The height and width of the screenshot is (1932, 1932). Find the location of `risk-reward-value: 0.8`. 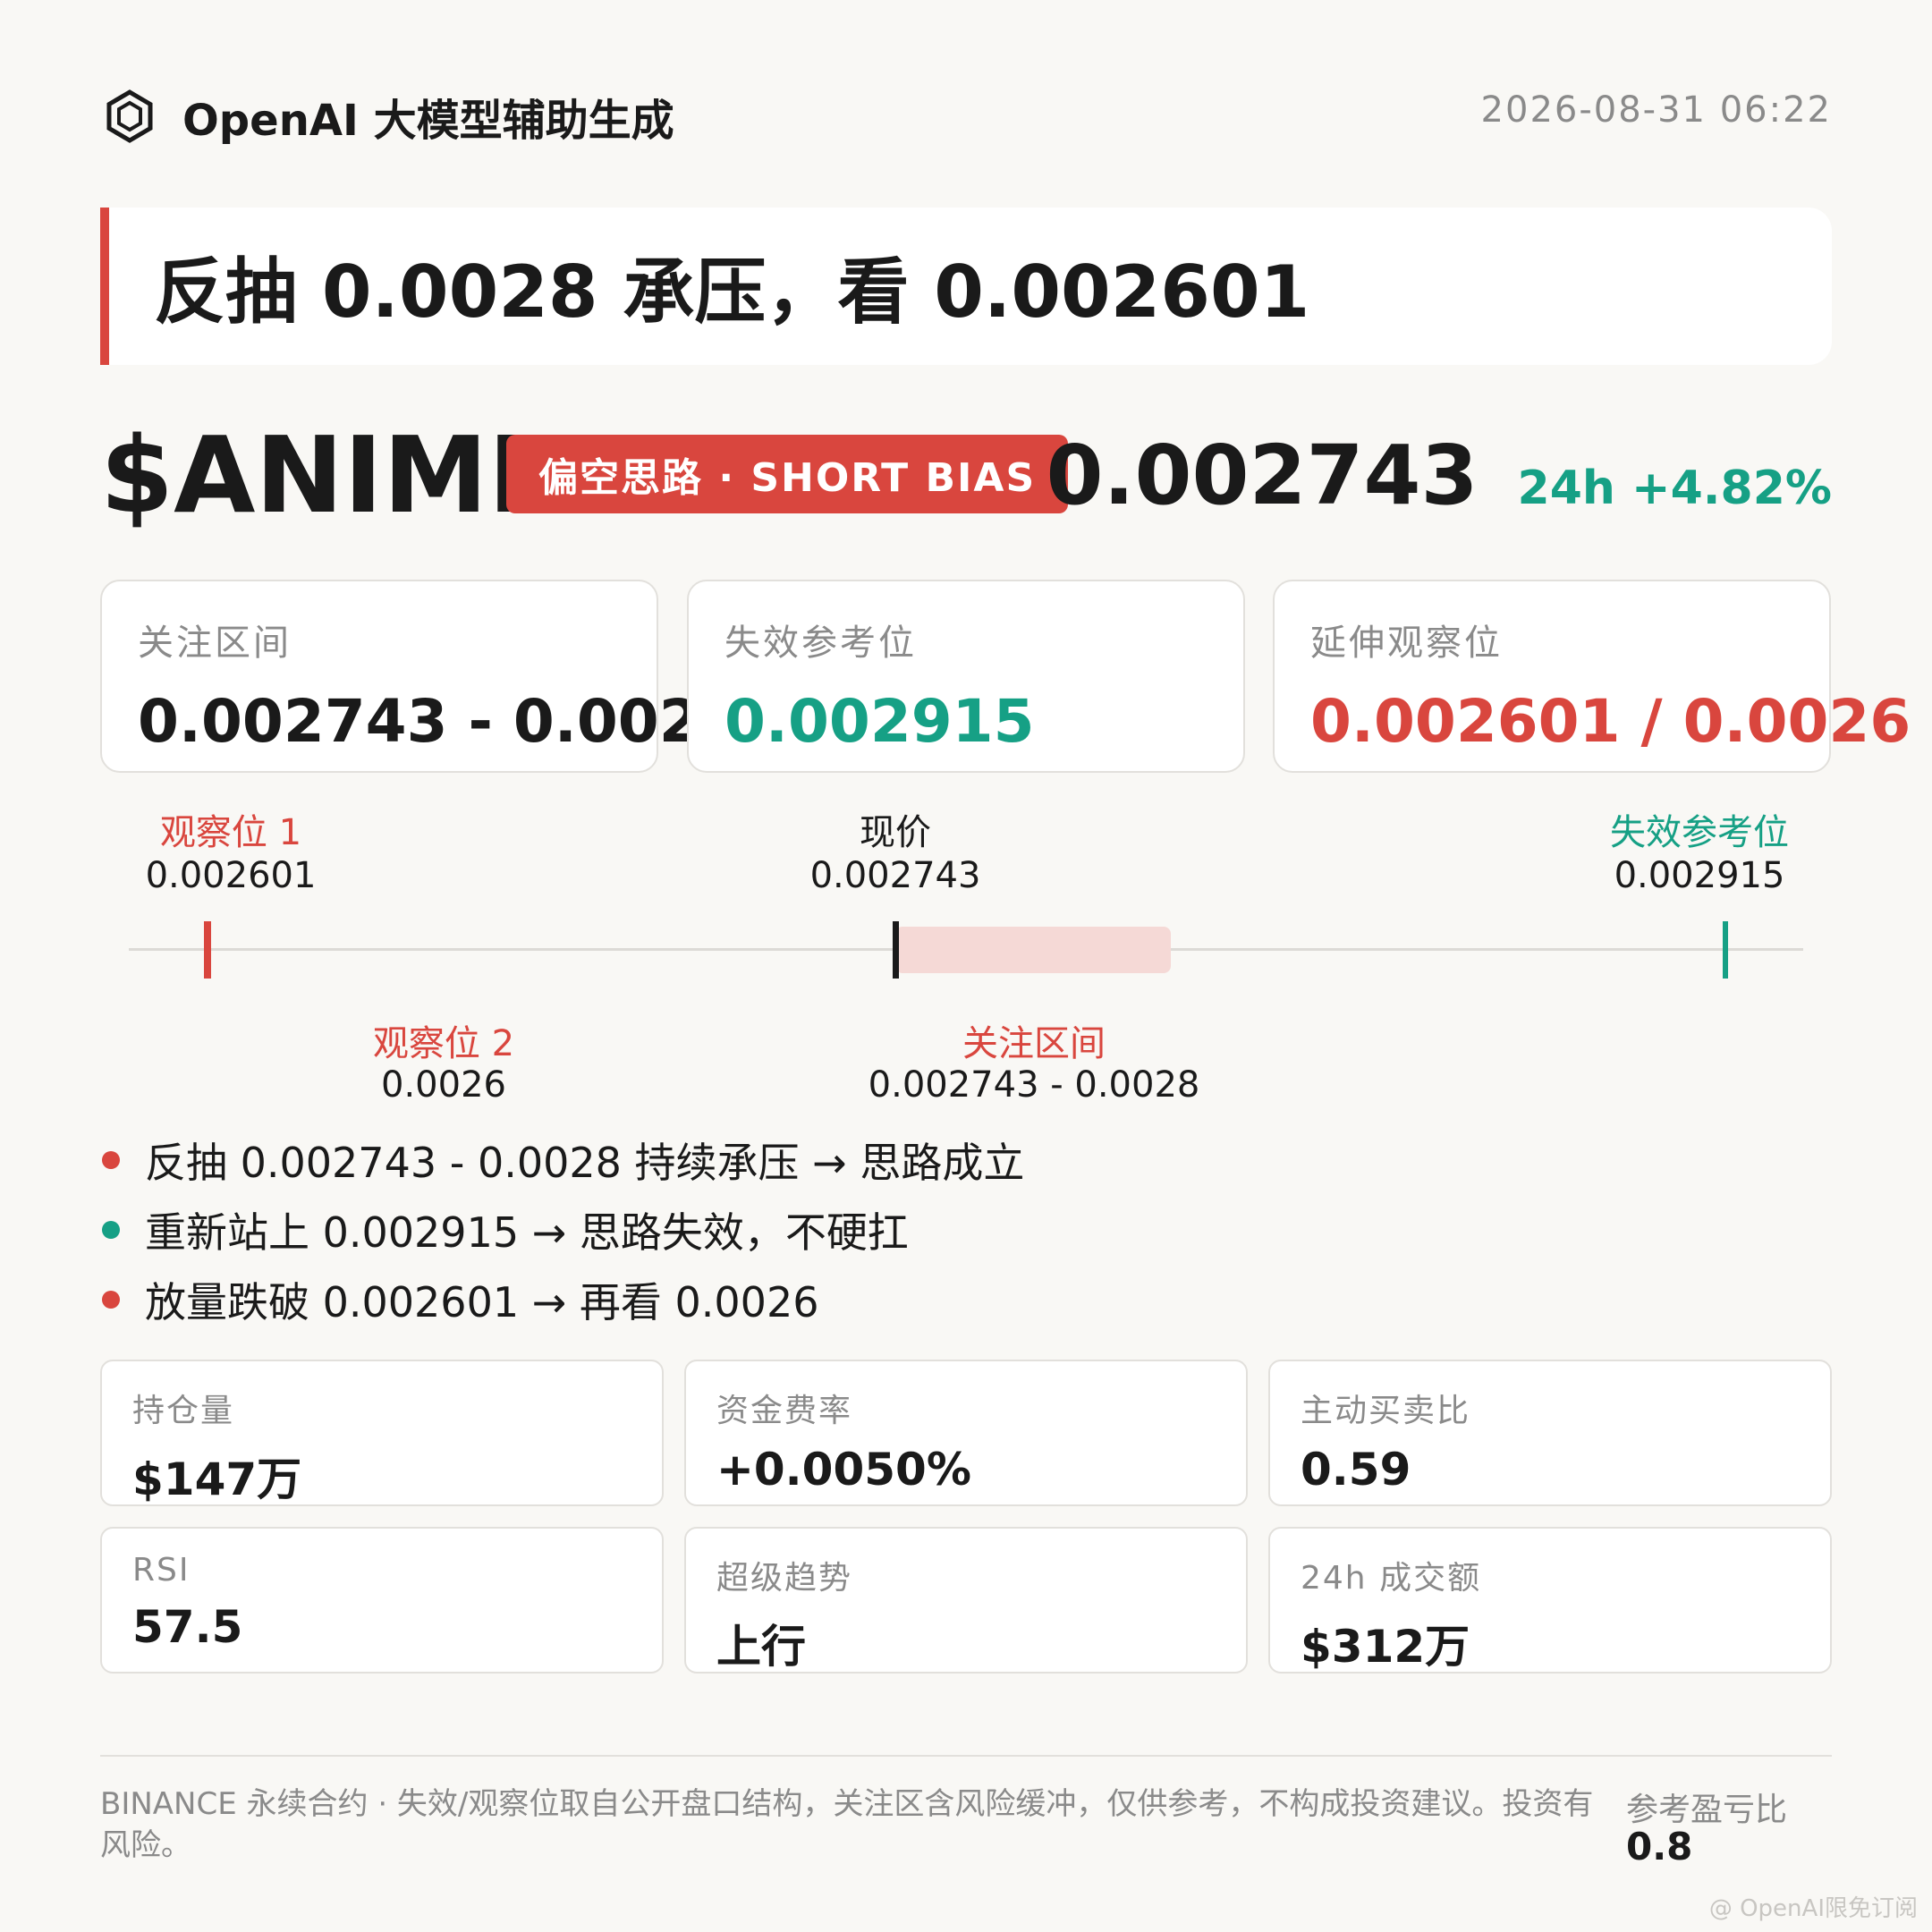

risk-reward-value: 0.8 is located at coordinates (1659, 1846).